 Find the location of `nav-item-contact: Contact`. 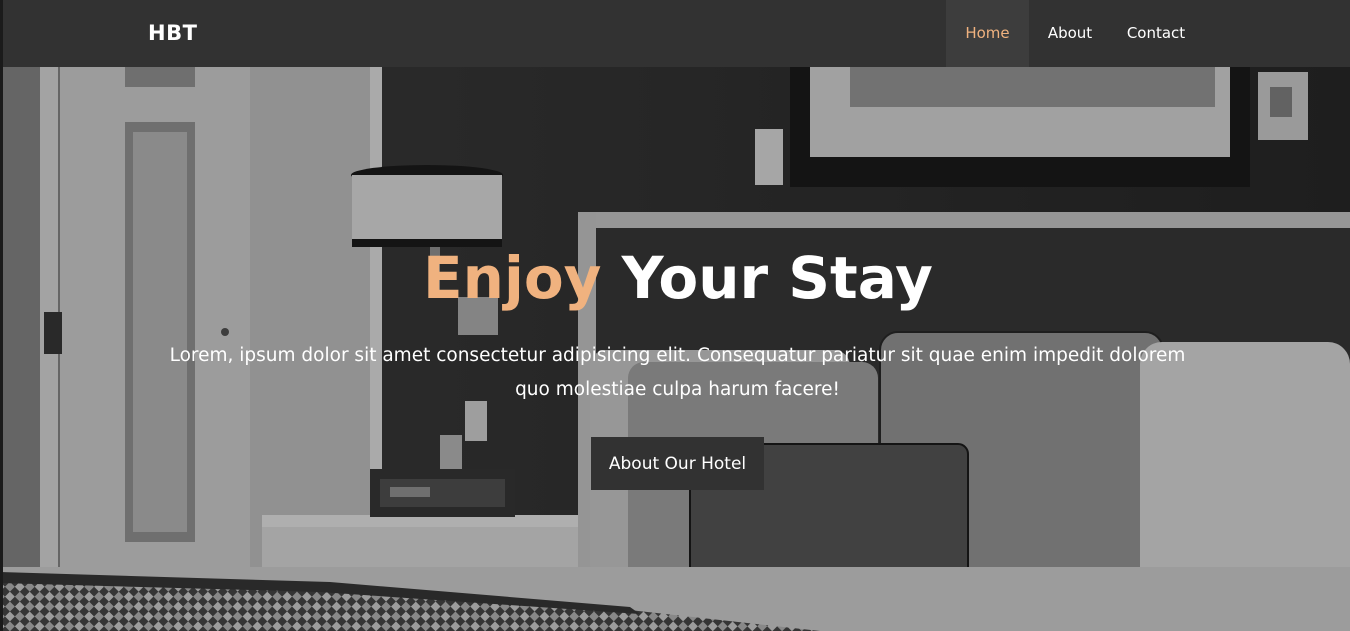

nav-item-contact: Contact is located at coordinates (1156, 33).